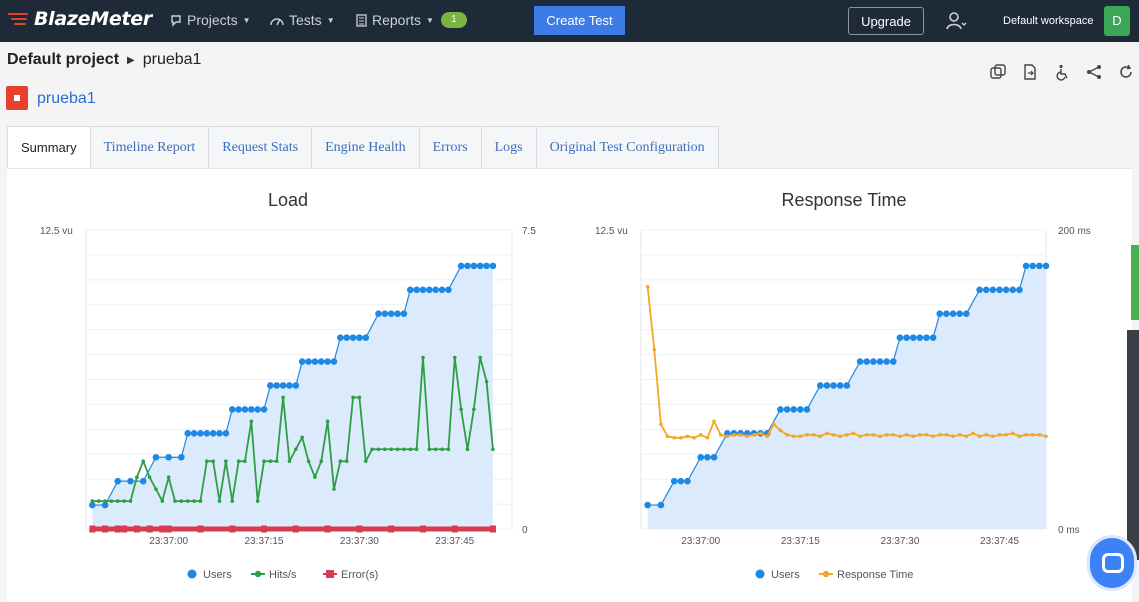  Describe the element at coordinates (843, 200) in the screenshot. I see `chart-title: Response Time` at that location.